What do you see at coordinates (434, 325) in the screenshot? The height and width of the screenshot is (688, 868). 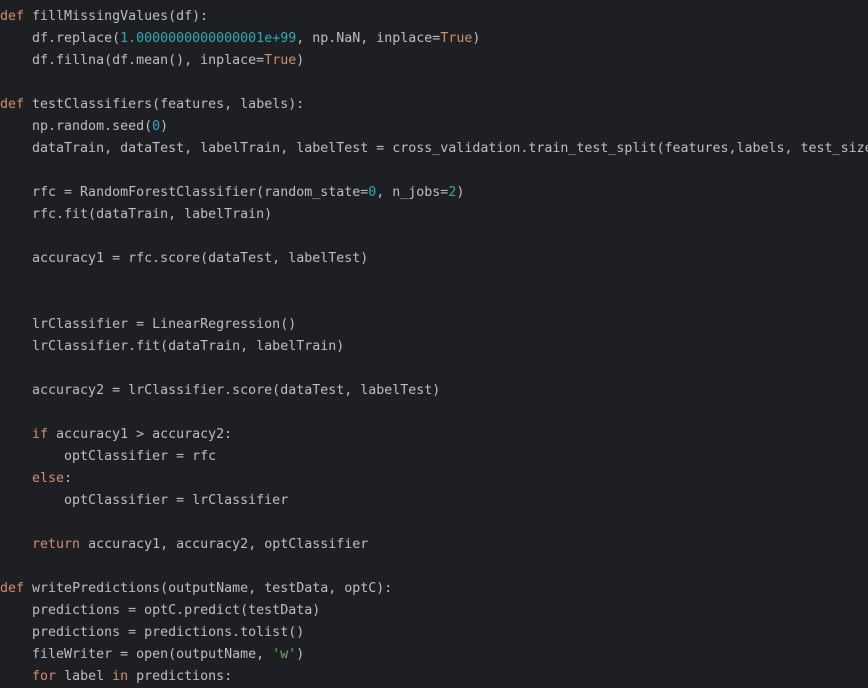 I see `code-line: lrClassifier = LinearRegression()` at bounding box center [434, 325].